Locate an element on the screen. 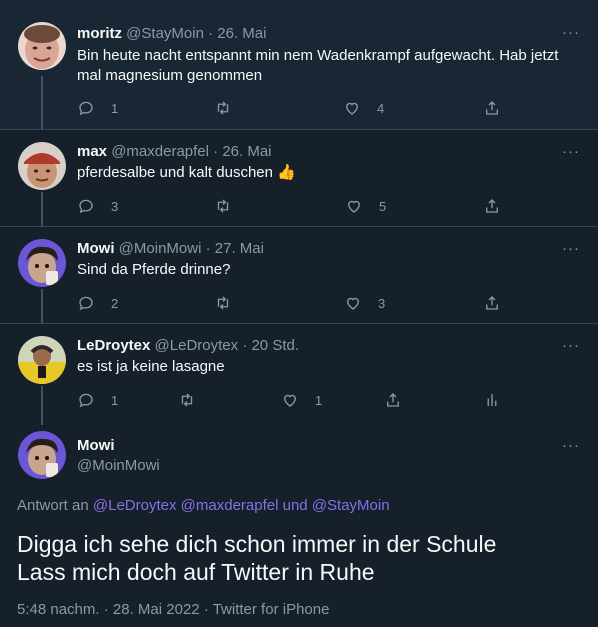  author-name: moritz is located at coordinates (99, 33).